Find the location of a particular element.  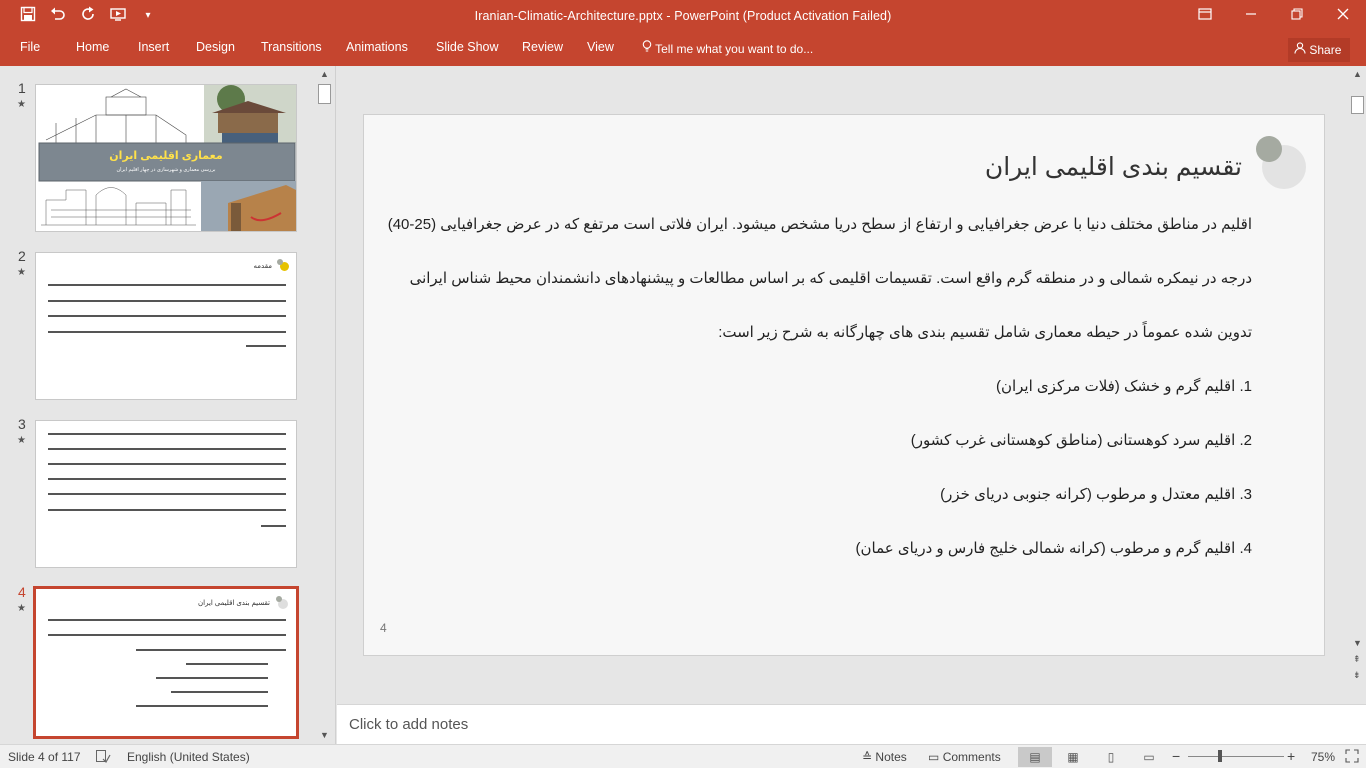

ribbon-display-options-icon is located at coordinates (1205, 16).